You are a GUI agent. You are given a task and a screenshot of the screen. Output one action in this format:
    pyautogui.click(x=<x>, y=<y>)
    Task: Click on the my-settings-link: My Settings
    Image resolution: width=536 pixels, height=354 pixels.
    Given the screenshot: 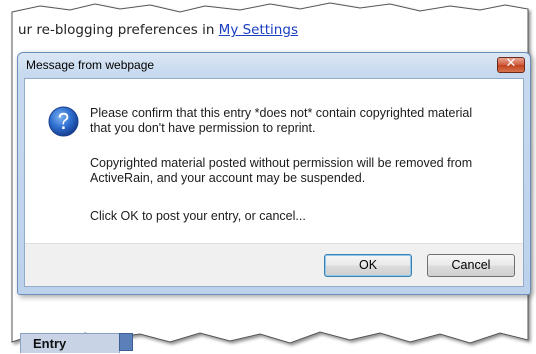 What is the action you would take?
    pyautogui.click(x=258, y=30)
    